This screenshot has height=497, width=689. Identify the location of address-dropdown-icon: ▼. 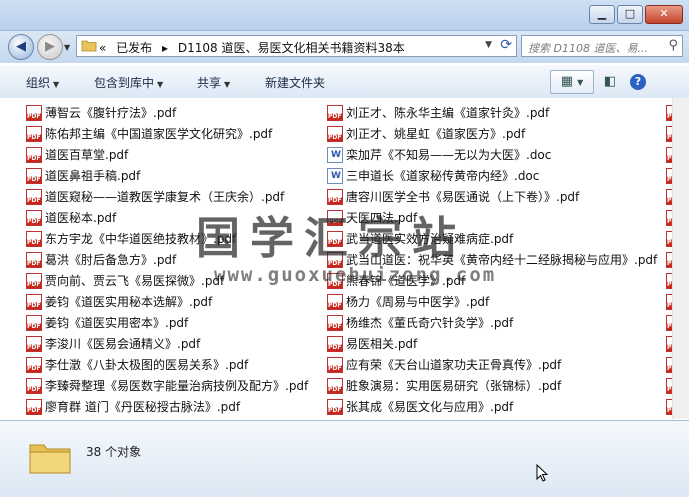
(488, 45).